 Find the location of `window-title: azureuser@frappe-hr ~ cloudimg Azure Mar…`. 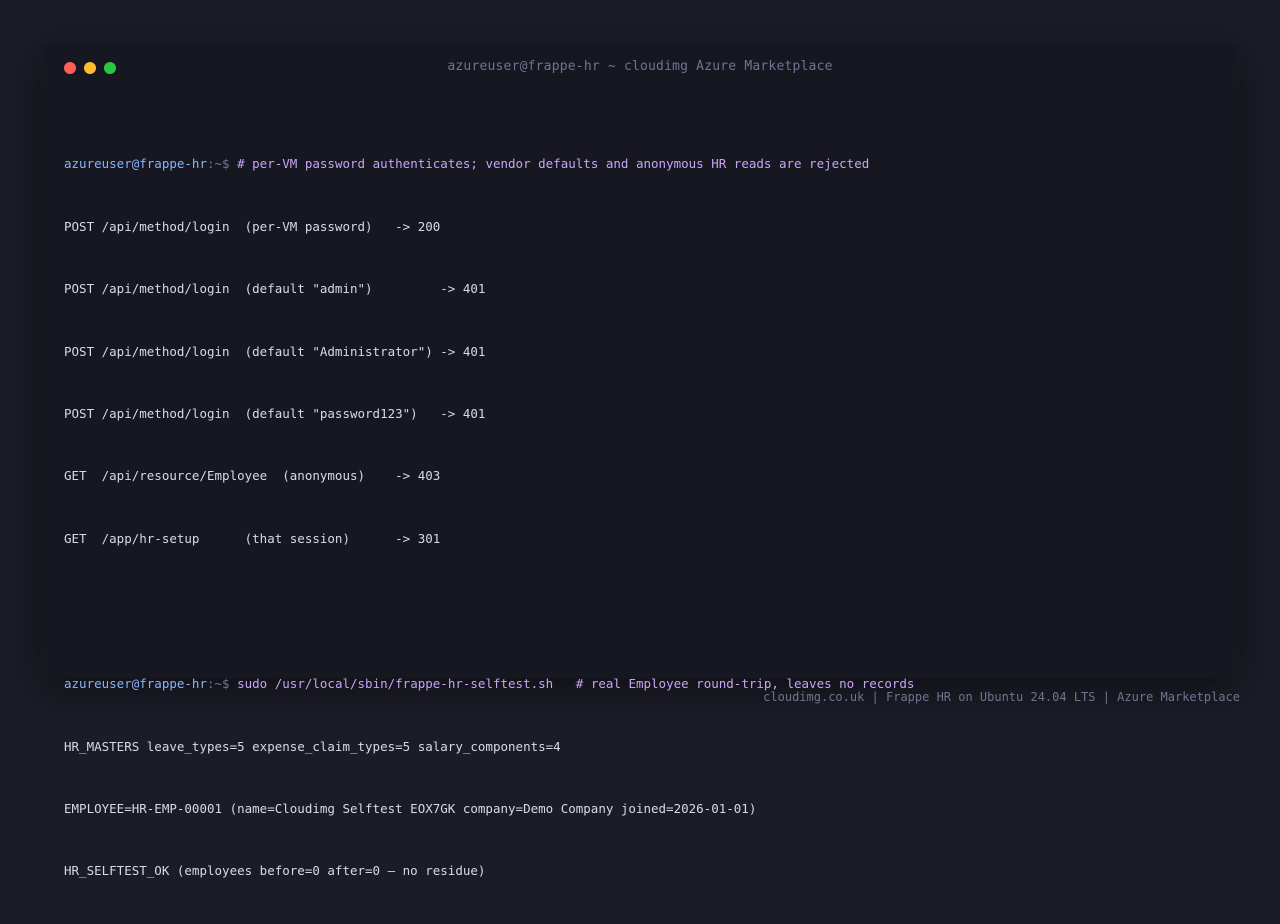

window-title: azureuser@frappe-hr ~ cloudimg Azure Mar… is located at coordinates (640, 66).